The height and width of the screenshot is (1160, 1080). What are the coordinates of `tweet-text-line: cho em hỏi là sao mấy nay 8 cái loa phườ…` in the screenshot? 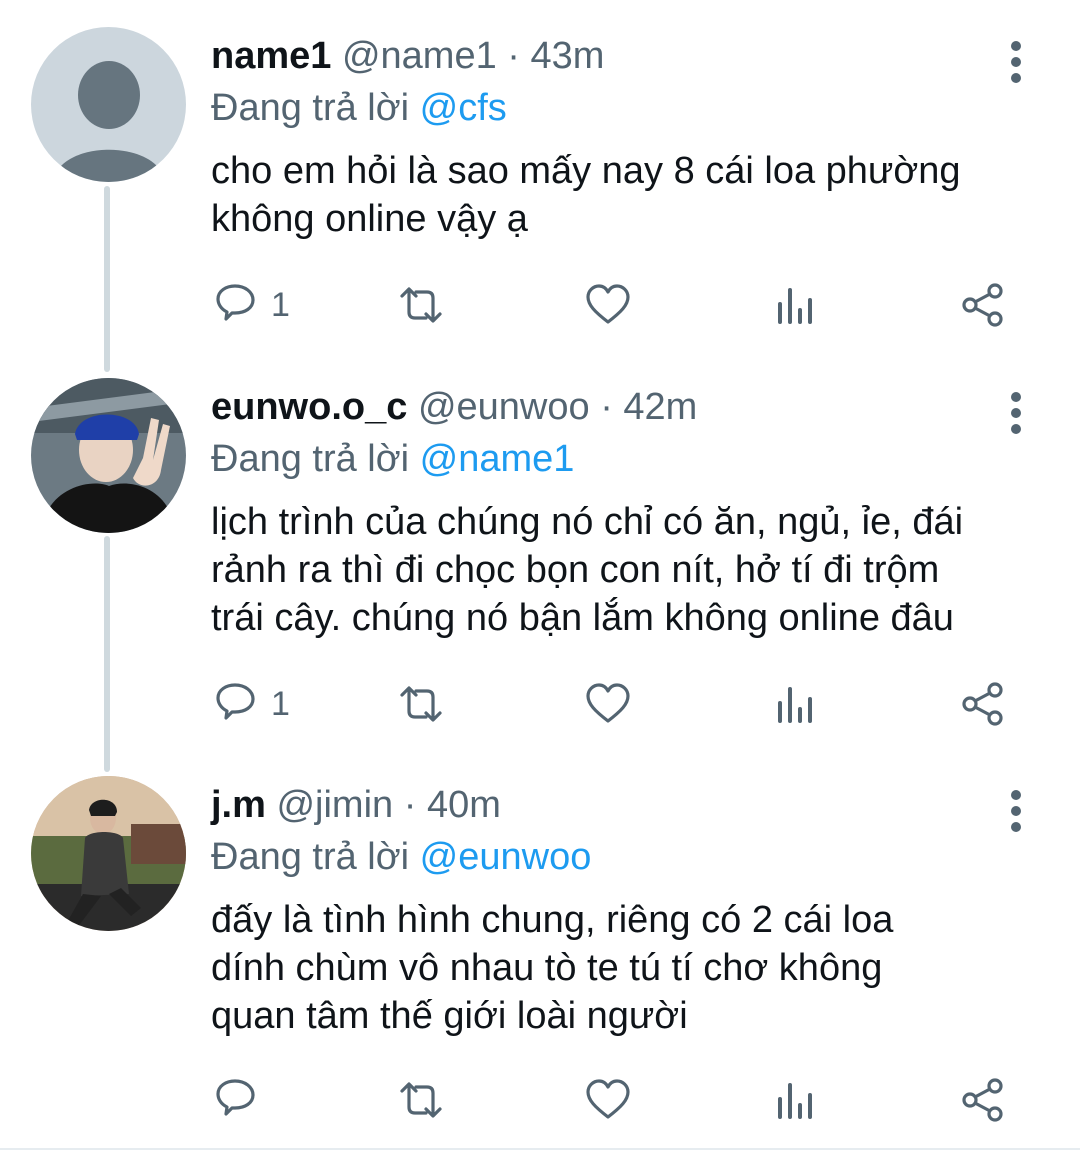 It's located at (586, 171).